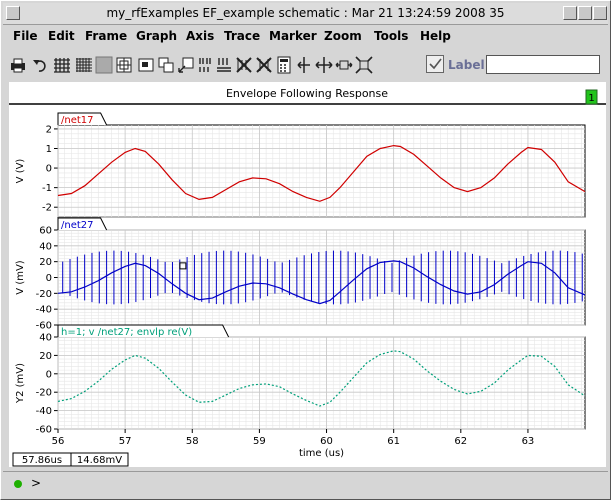 The height and width of the screenshot is (500, 611). I want to click on y-tick-label: 1, so click(49, 149).